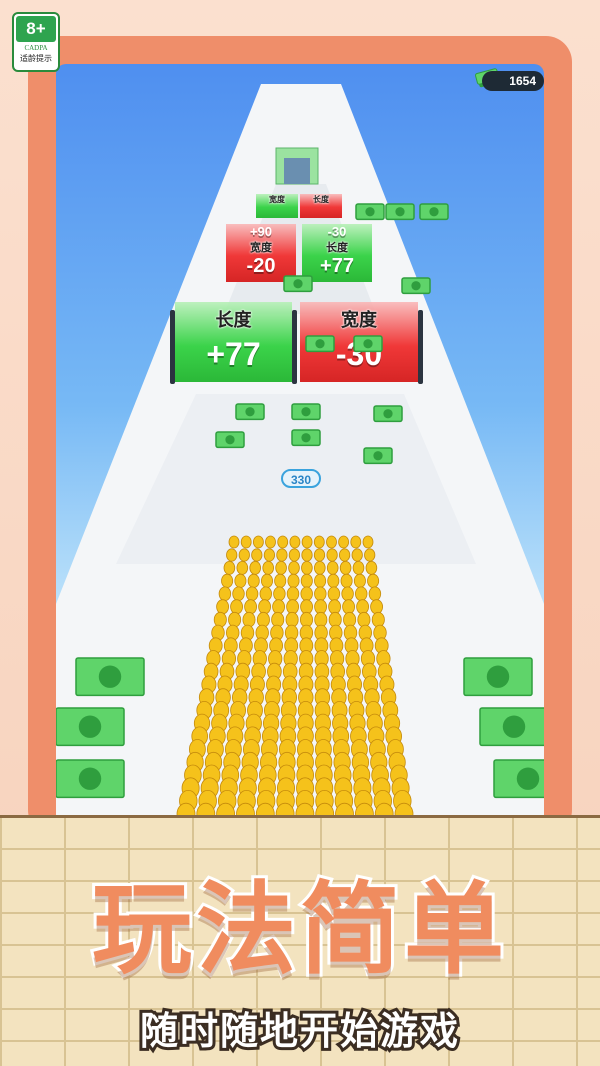 This screenshot has height=1066, width=600. I want to click on promo-subline: 随时随地开始游戏, so click(299, 1031).